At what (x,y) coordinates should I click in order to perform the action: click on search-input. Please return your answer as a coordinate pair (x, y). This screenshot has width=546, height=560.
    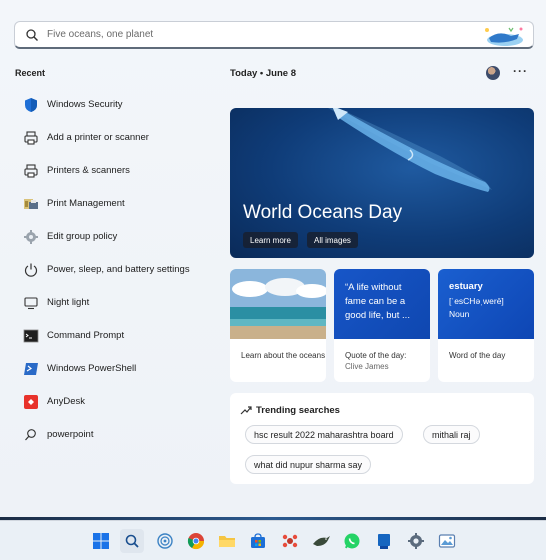
    Looking at the image, I should click on (237, 34).